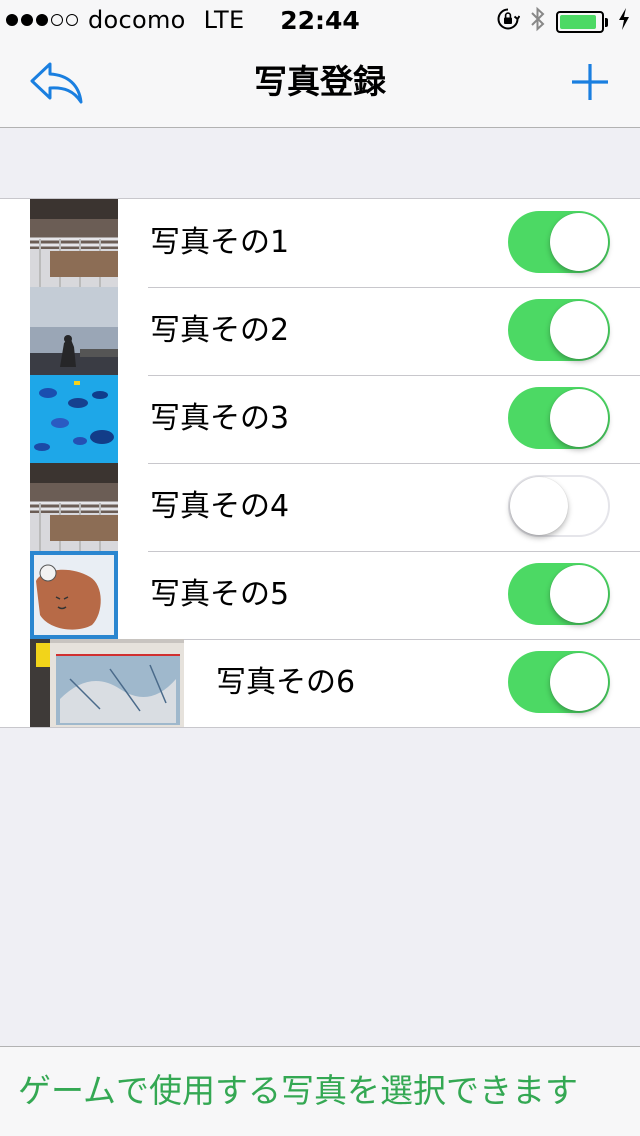 Image resolution: width=640 pixels, height=1136 pixels. I want to click on back-button, so click(58, 83).